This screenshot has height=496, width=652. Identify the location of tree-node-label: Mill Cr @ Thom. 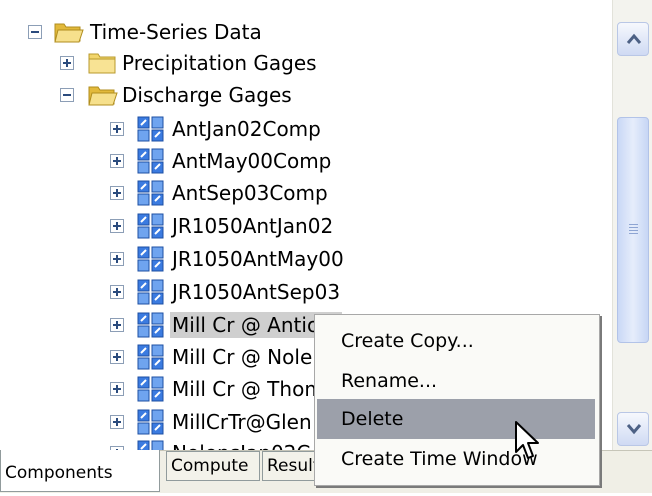
(248, 389).